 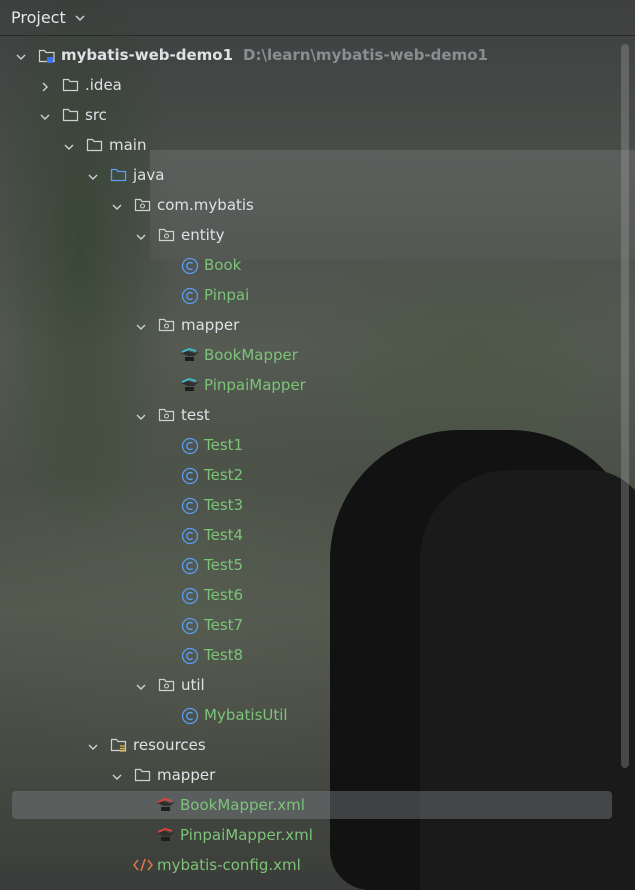 What do you see at coordinates (224, 475) in the screenshot?
I see `tree-item-label: Test2` at bounding box center [224, 475].